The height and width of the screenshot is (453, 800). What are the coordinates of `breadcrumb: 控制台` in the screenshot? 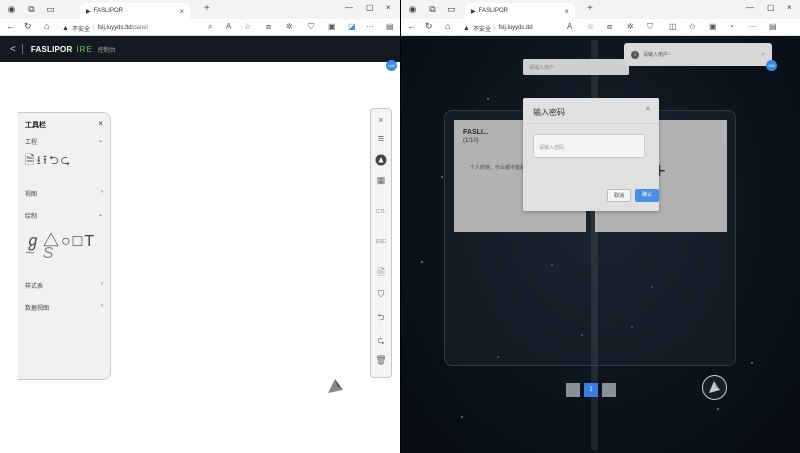 It's located at (106, 50).